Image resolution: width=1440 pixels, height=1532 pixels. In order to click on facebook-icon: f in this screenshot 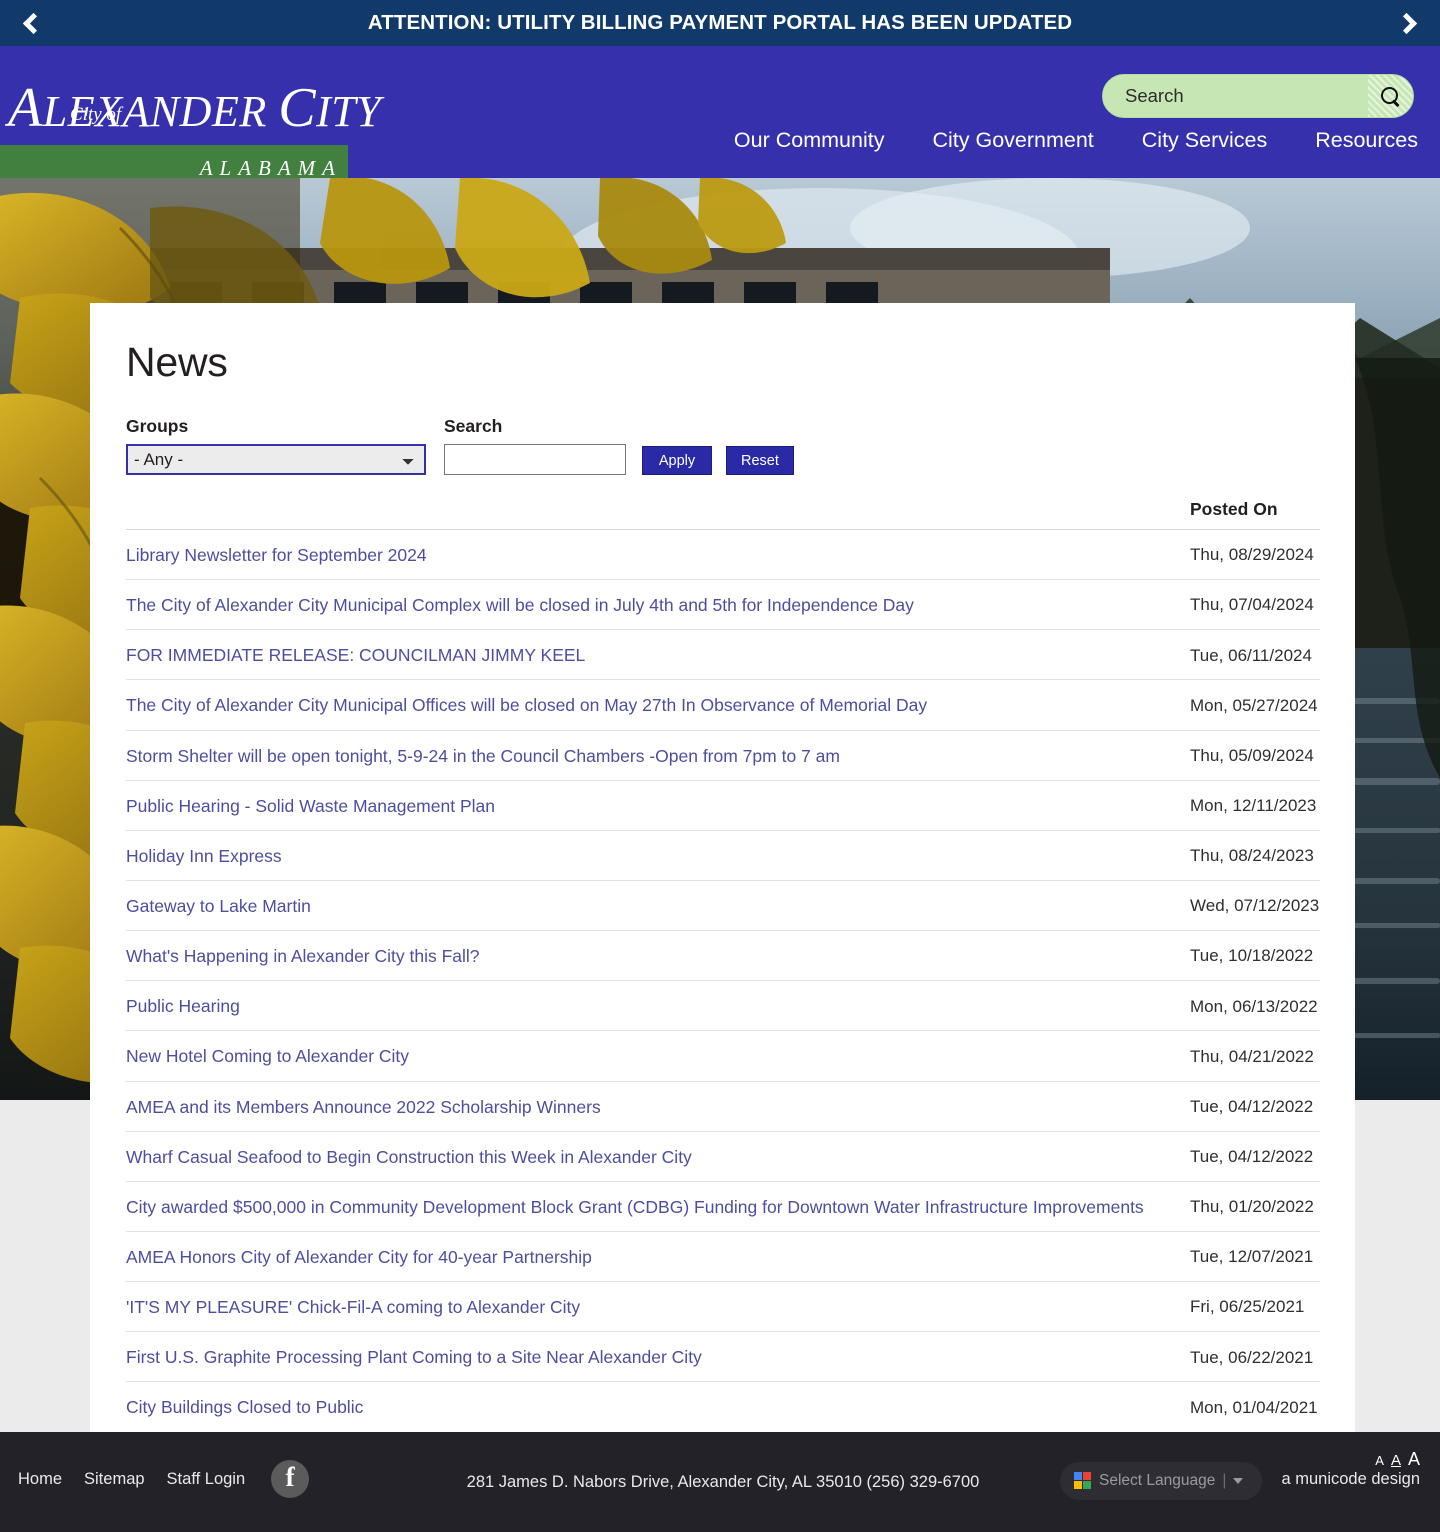, I will do `click(290, 1479)`.